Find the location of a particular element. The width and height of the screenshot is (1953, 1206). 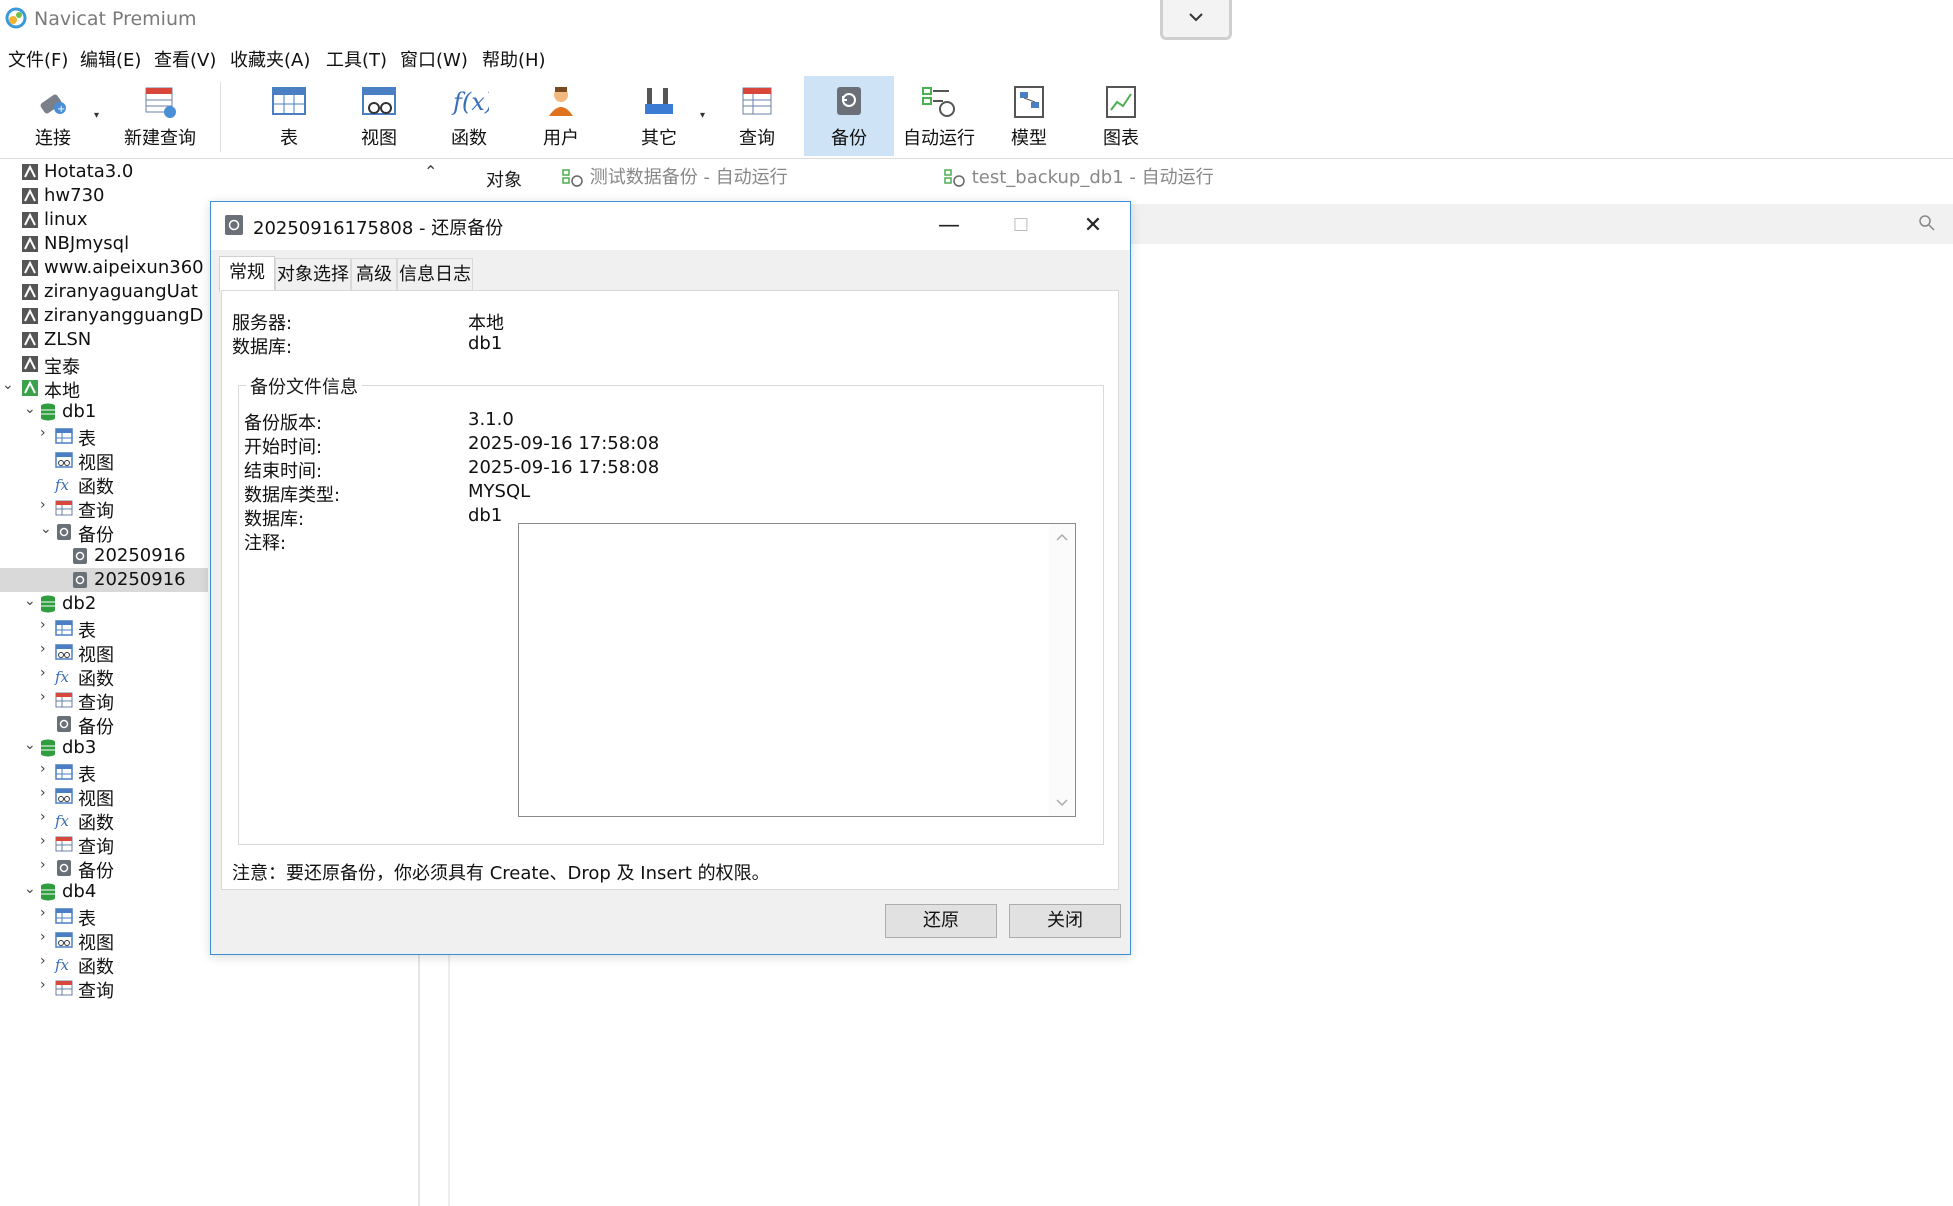

tab-object-selection: 对象选择 is located at coordinates (313, 274).